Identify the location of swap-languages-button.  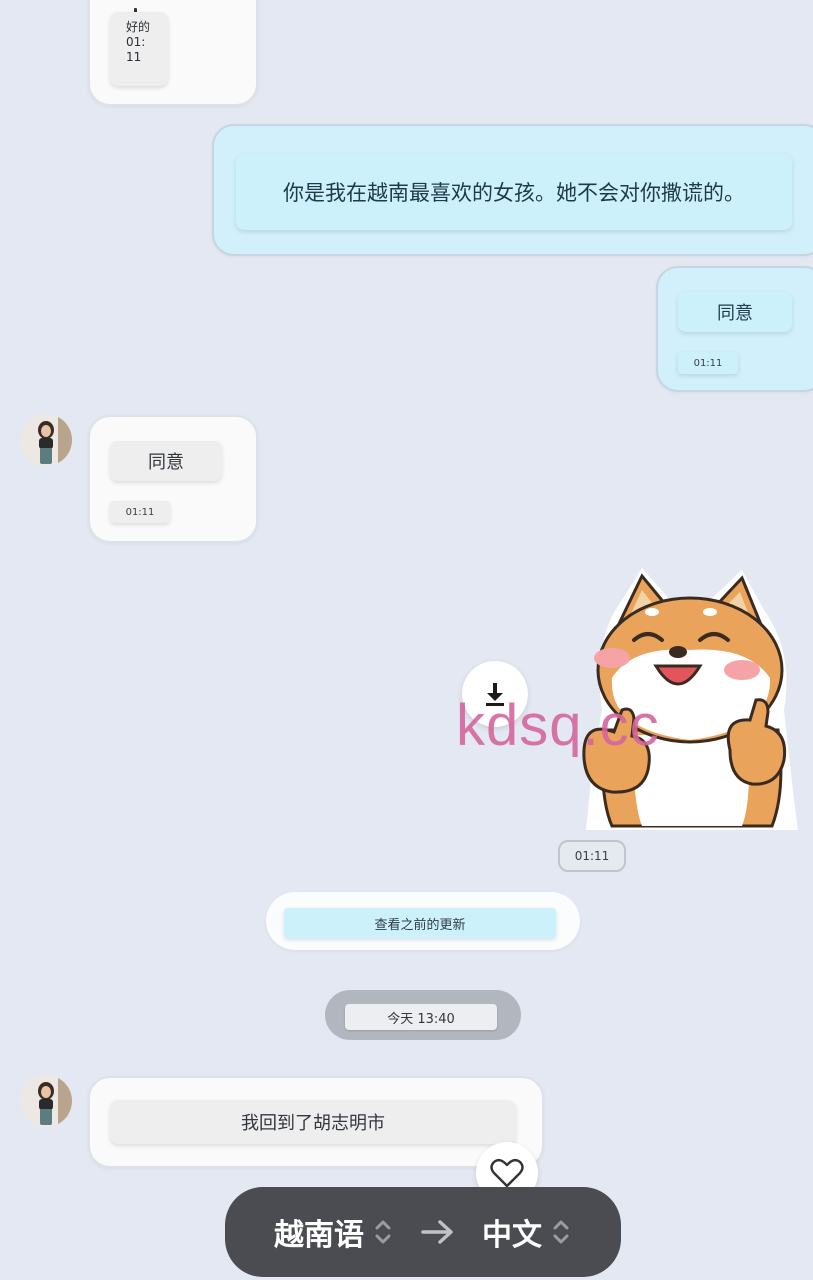
(438, 1232).